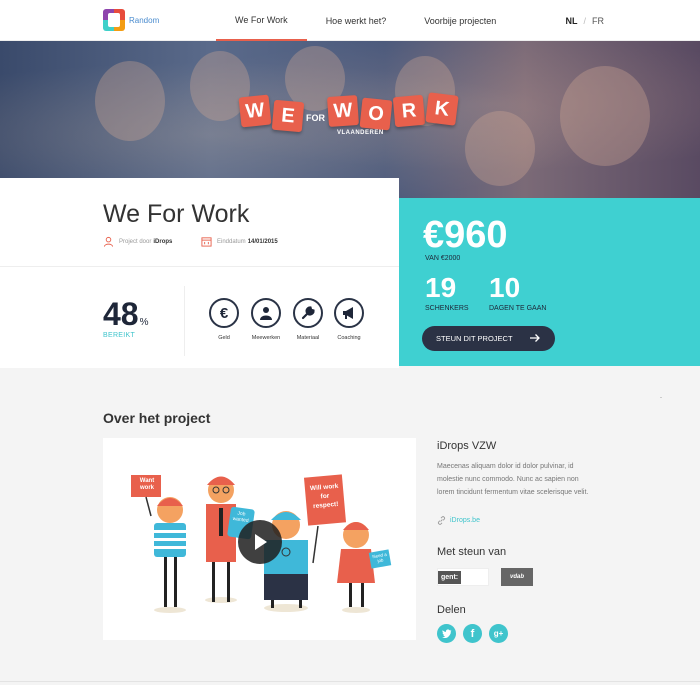 The width and height of the screenshot is (700, 685). I want to click on we-for-work-logo: W E FOR W O R K, so click(348, 112).